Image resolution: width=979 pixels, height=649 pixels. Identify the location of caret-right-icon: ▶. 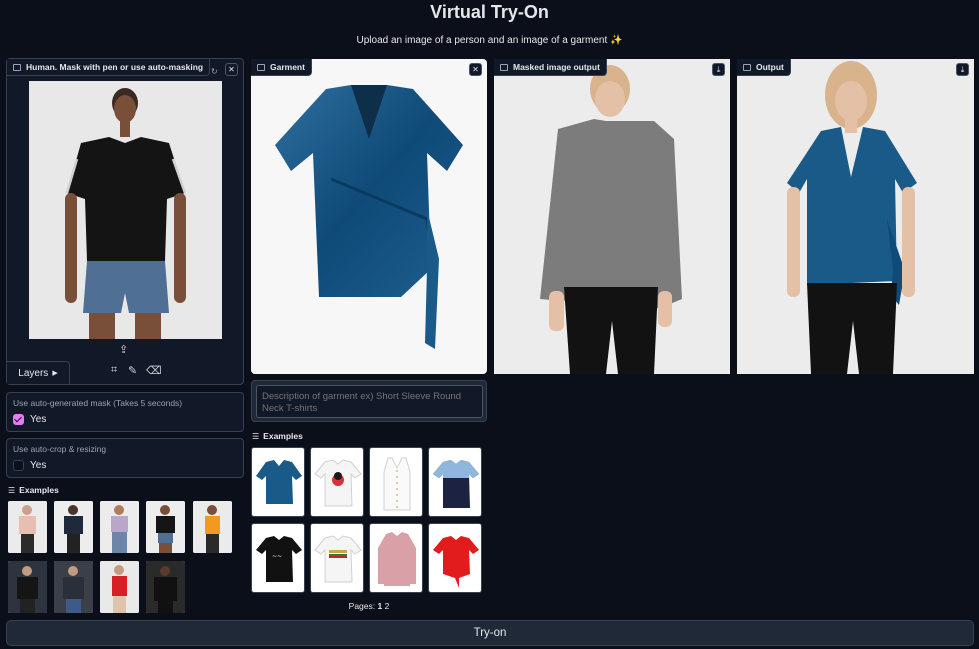
(55, 373).